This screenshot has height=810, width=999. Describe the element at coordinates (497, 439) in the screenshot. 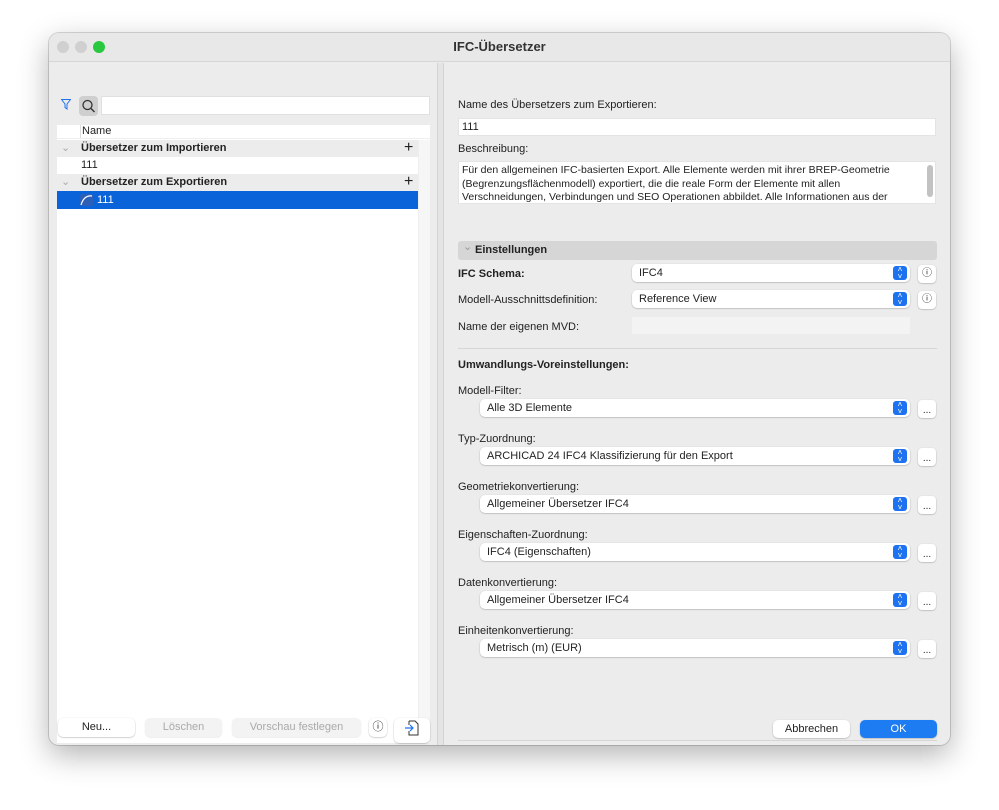

I see `preset-label: Typ-Zuordnung:` at that location.